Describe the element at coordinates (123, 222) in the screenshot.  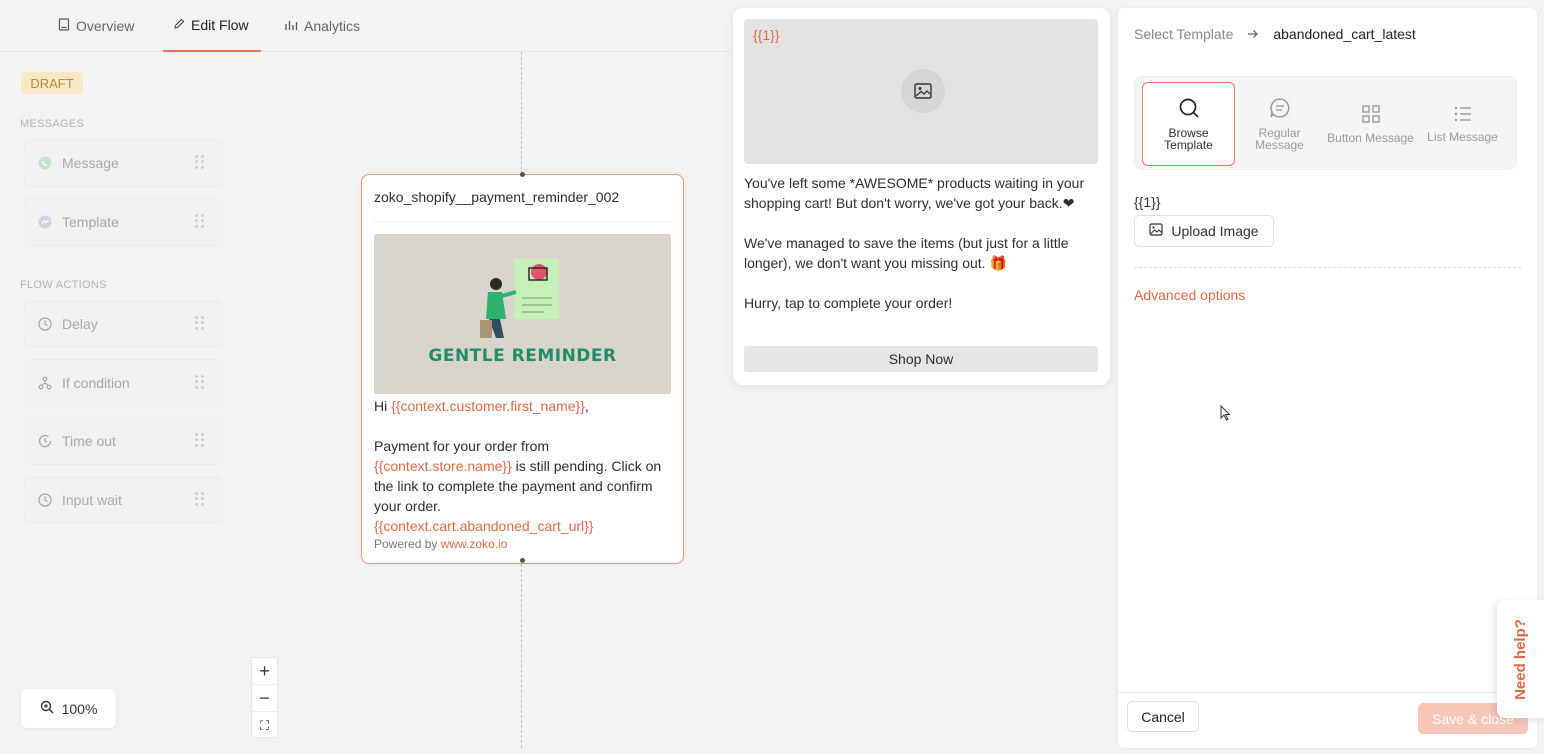
I see `palette-item-template: Template` at that location.